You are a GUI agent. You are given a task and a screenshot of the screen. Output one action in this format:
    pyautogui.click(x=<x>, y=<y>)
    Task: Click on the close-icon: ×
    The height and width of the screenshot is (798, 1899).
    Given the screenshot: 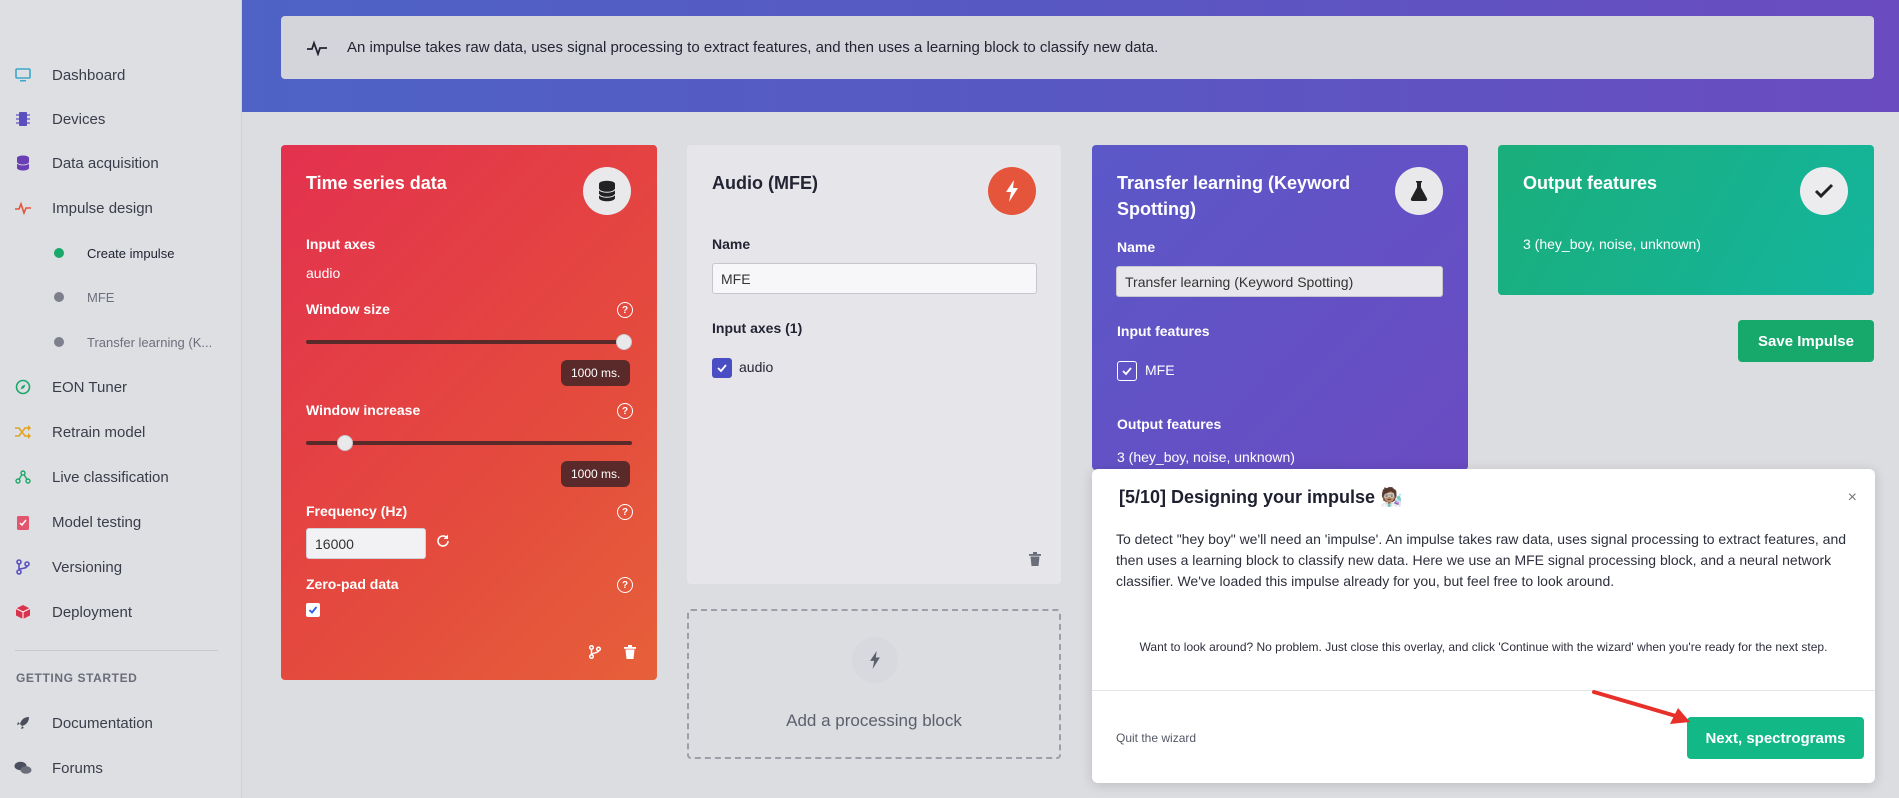 What is the action you would take?
    pyautogui.click(x=1852, y=498)
    